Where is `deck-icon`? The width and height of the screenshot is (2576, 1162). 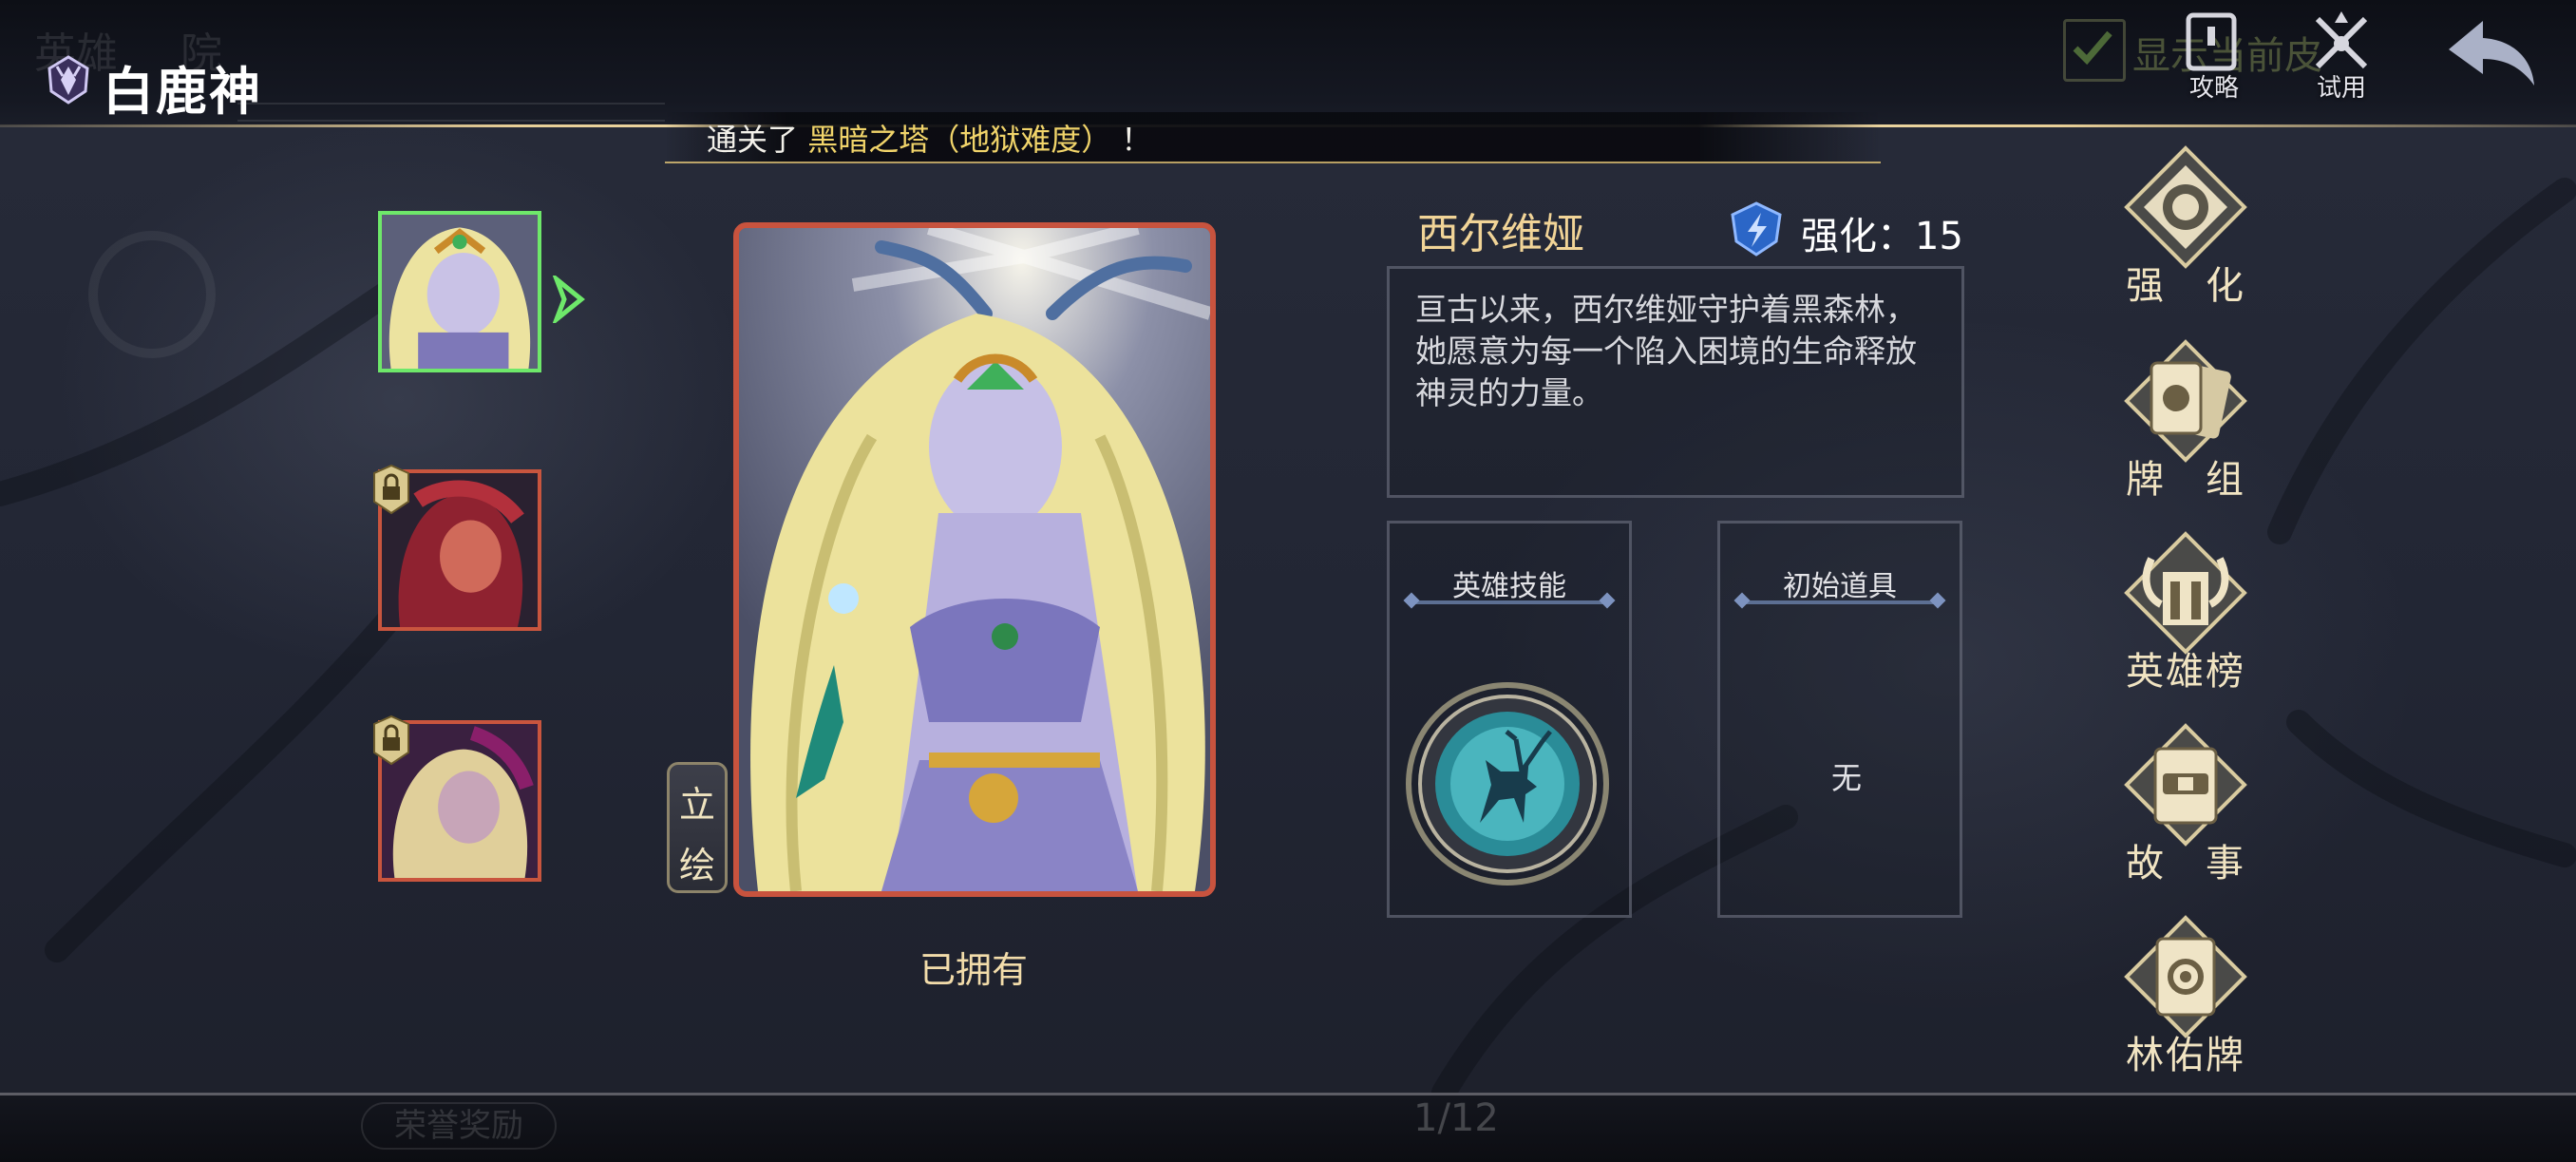 deck-icon is located at coordinates (2185, 401).